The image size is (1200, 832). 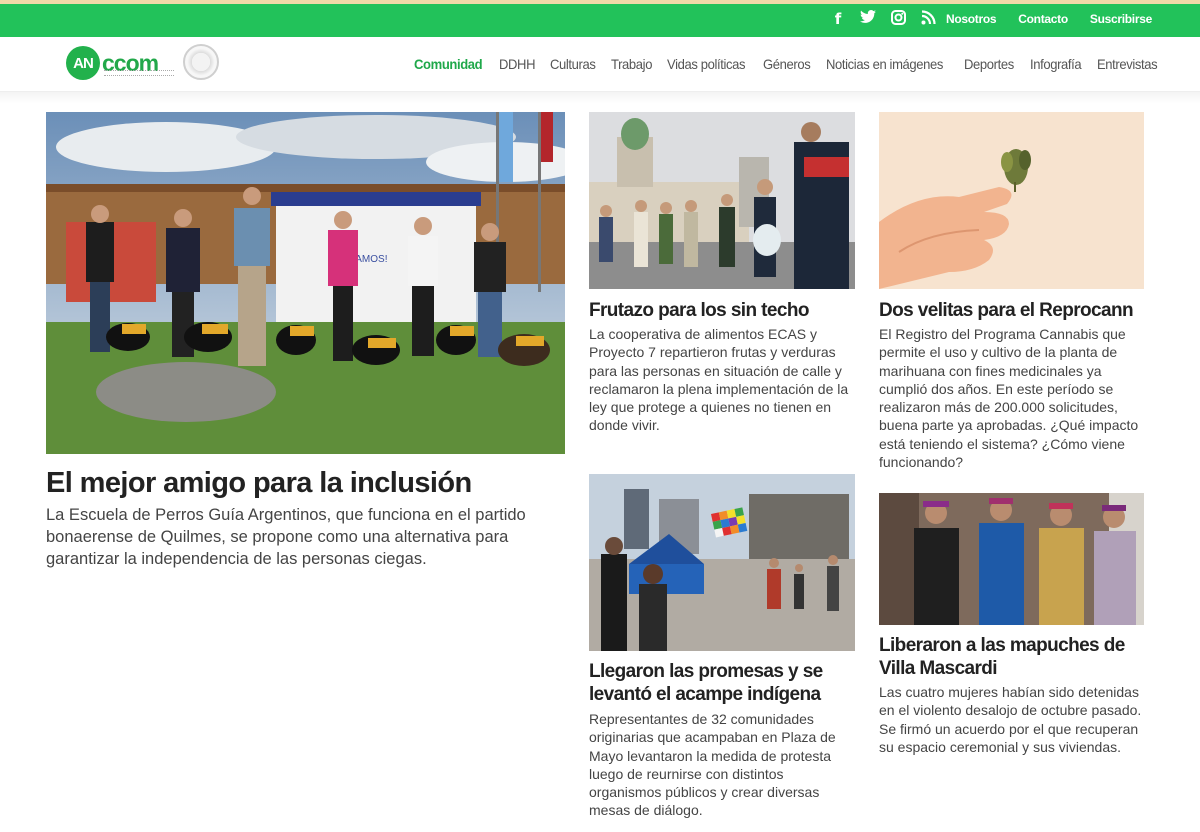 What do you see at coordinates (600, 18) in the screenshot?
I see `top-bar: f Nosotros Contacto Suscribirse` at bounding box center [600, 18].